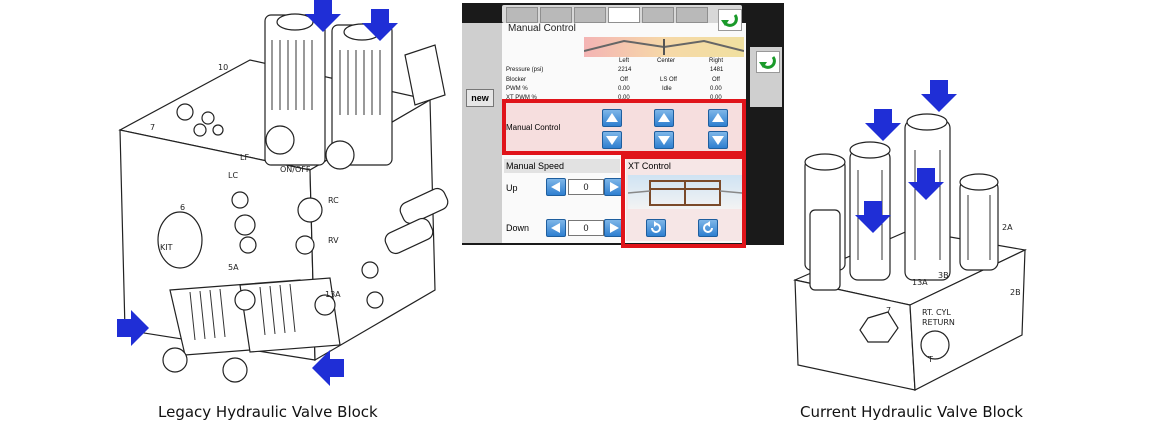 The image size is (1152, 425). I want to click on boom-diagram, so click(664, 47).